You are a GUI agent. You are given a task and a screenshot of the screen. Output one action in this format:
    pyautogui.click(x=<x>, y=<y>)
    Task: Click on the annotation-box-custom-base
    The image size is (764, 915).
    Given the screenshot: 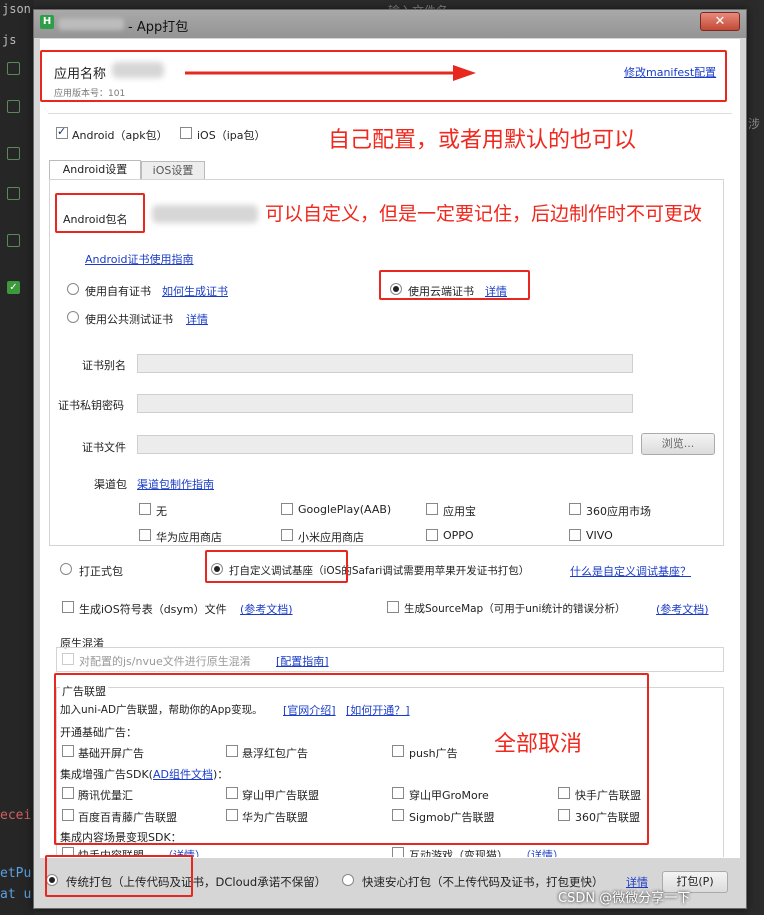 What is the action you would take?
    pyautogui.click(x=276, y=566)
    